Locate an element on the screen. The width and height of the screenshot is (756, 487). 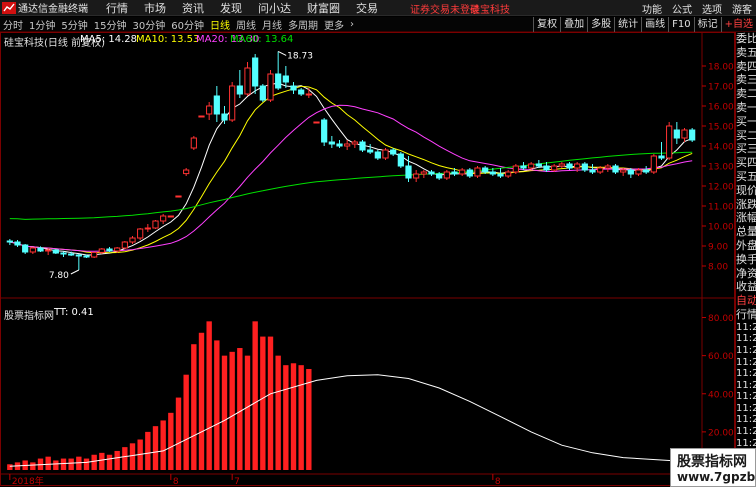
price-tick-label: 9.00 is located at coordinates (718, 248).